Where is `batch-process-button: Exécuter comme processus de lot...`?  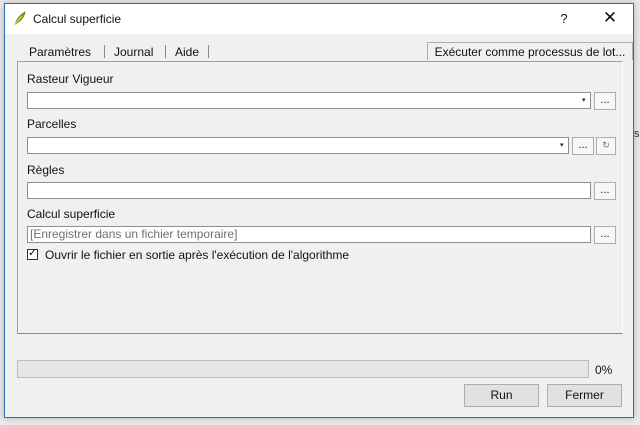
batch-process-button: Exécuter comme processus de lot... is located at coordinates (530, 51).